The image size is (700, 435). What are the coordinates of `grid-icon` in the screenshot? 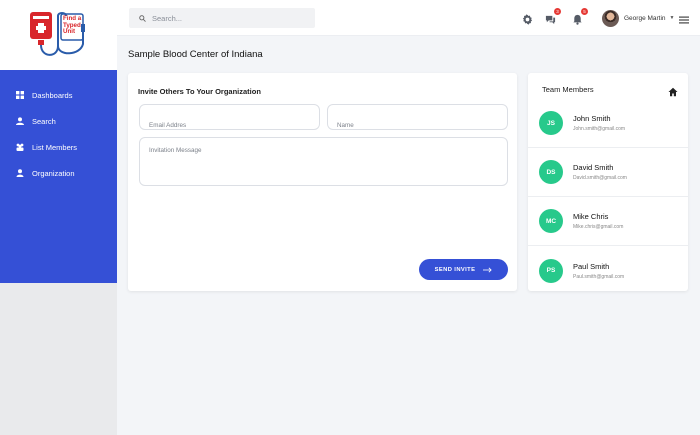 It's located at (20, 95).